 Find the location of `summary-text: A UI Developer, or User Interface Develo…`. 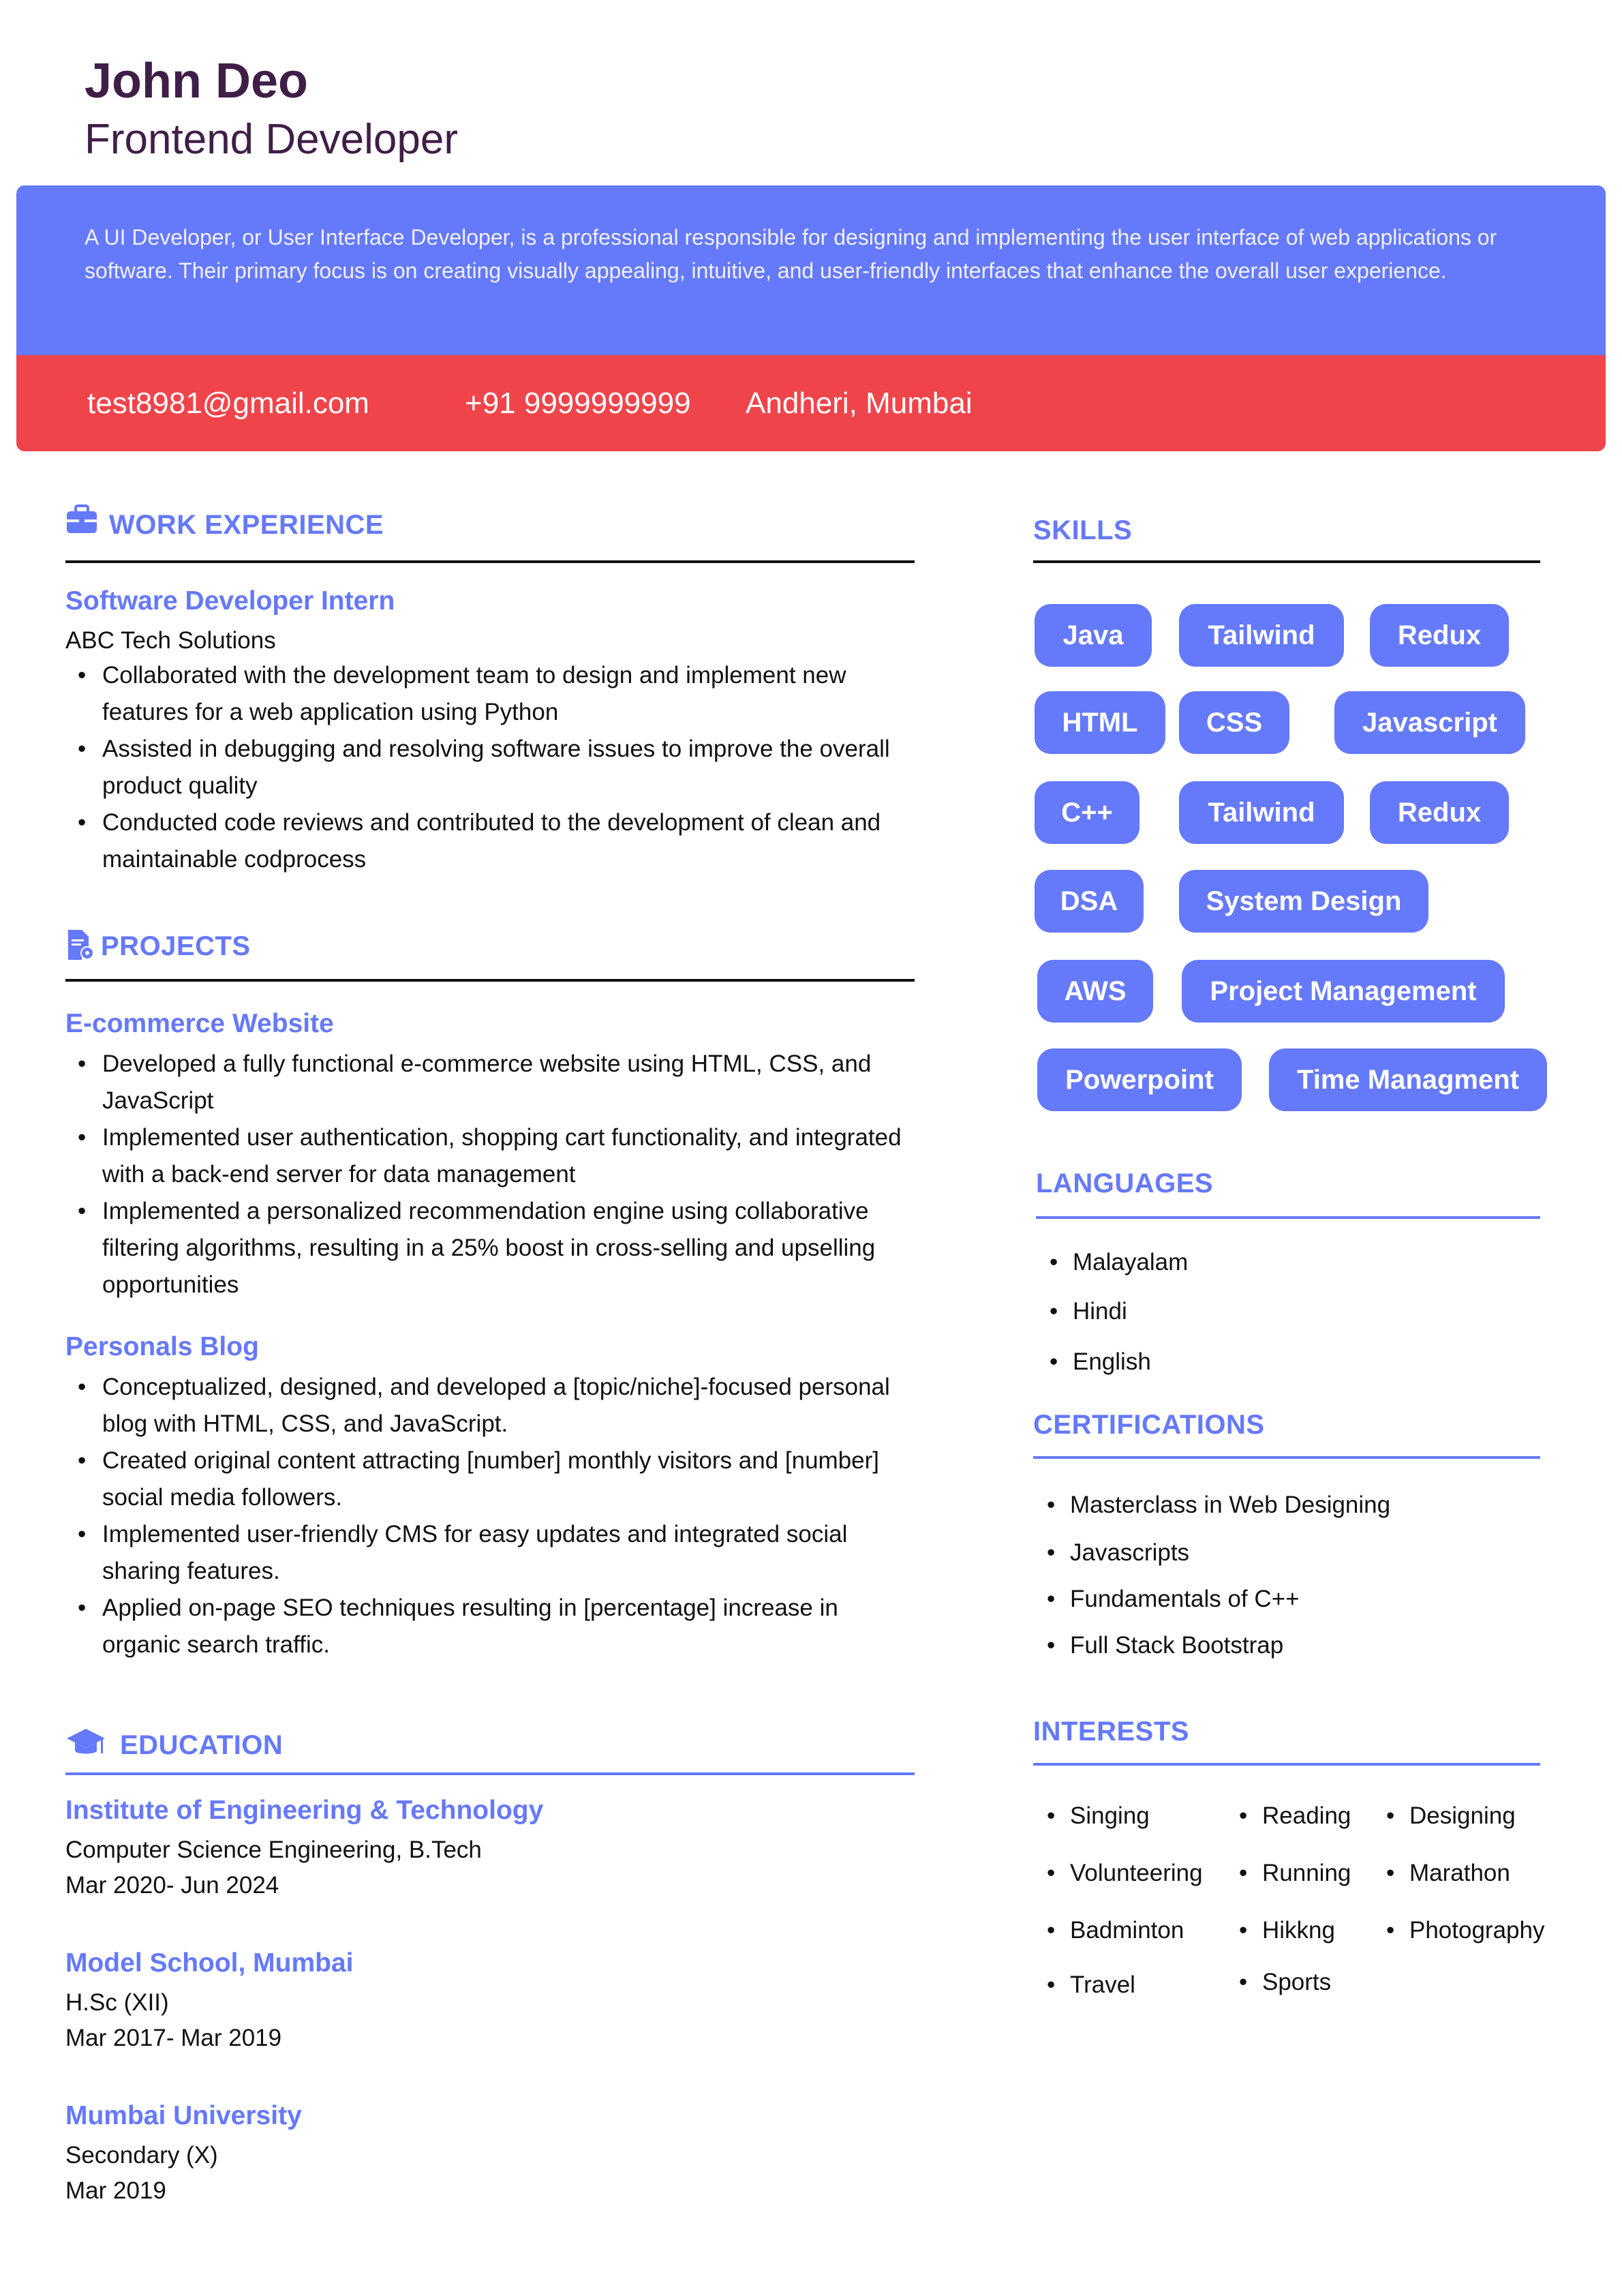

summary-text: A UI Developer, or User Interface Develo… is located at coordinates (791, 254).